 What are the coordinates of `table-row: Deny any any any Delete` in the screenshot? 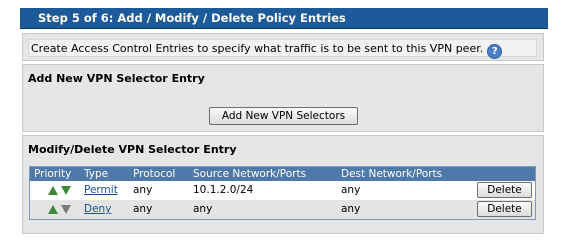 It's located at (282, 209).